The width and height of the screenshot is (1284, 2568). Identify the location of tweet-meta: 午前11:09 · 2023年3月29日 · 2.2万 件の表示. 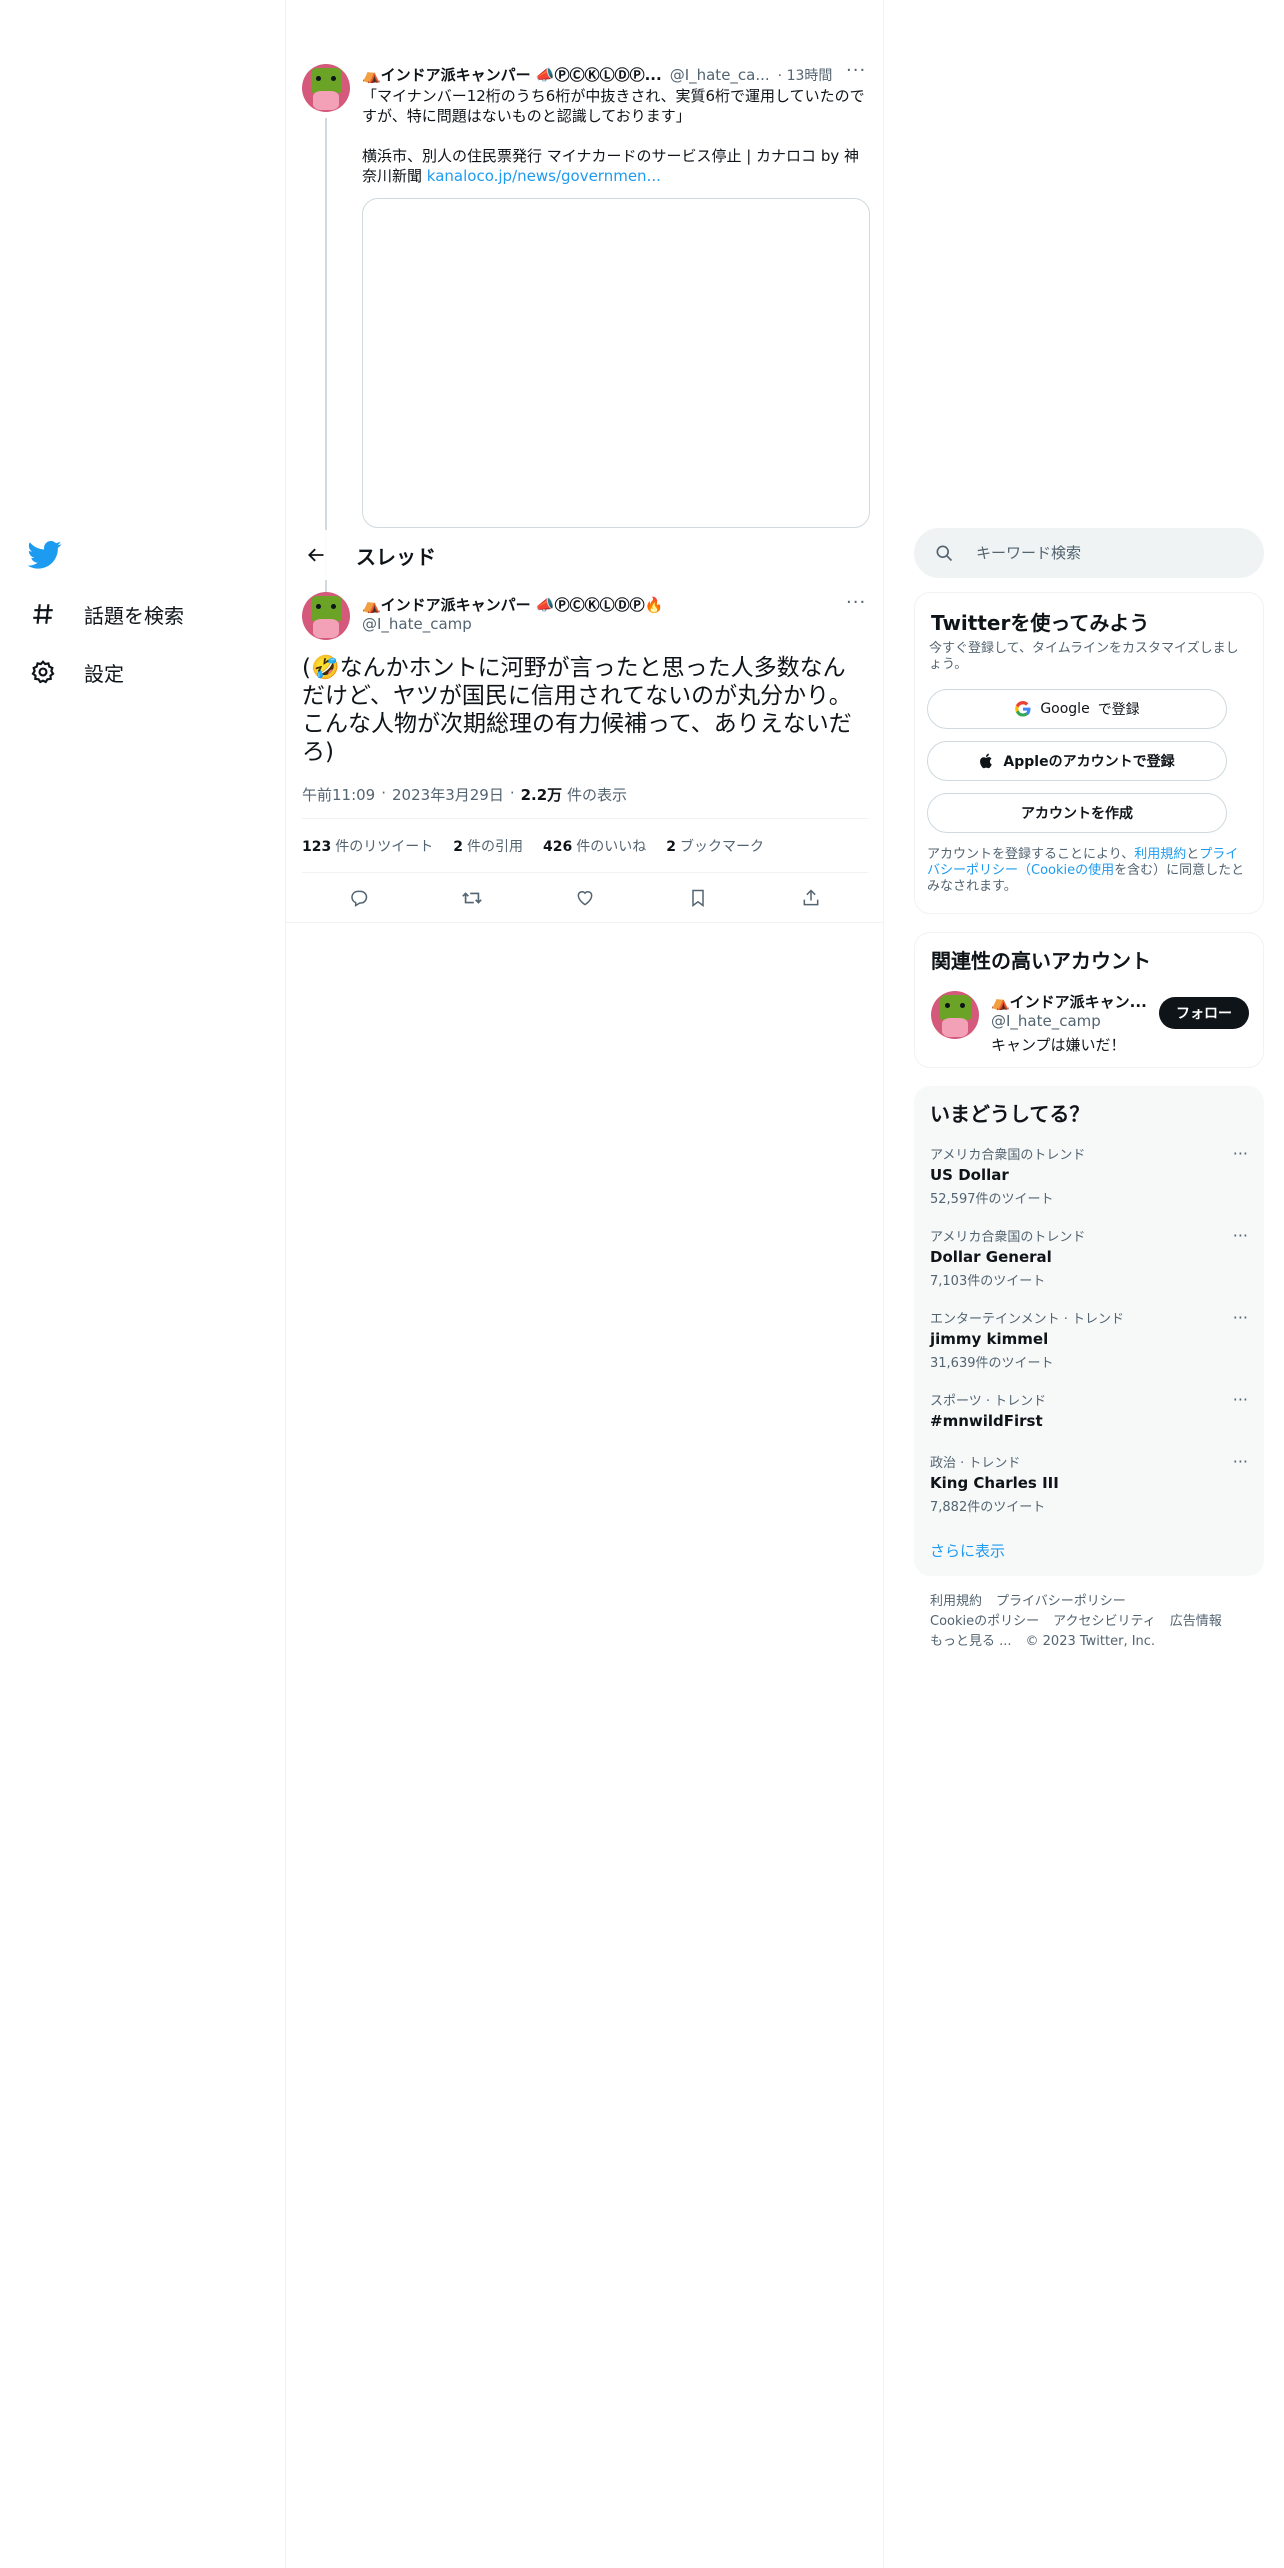
(464, 794).